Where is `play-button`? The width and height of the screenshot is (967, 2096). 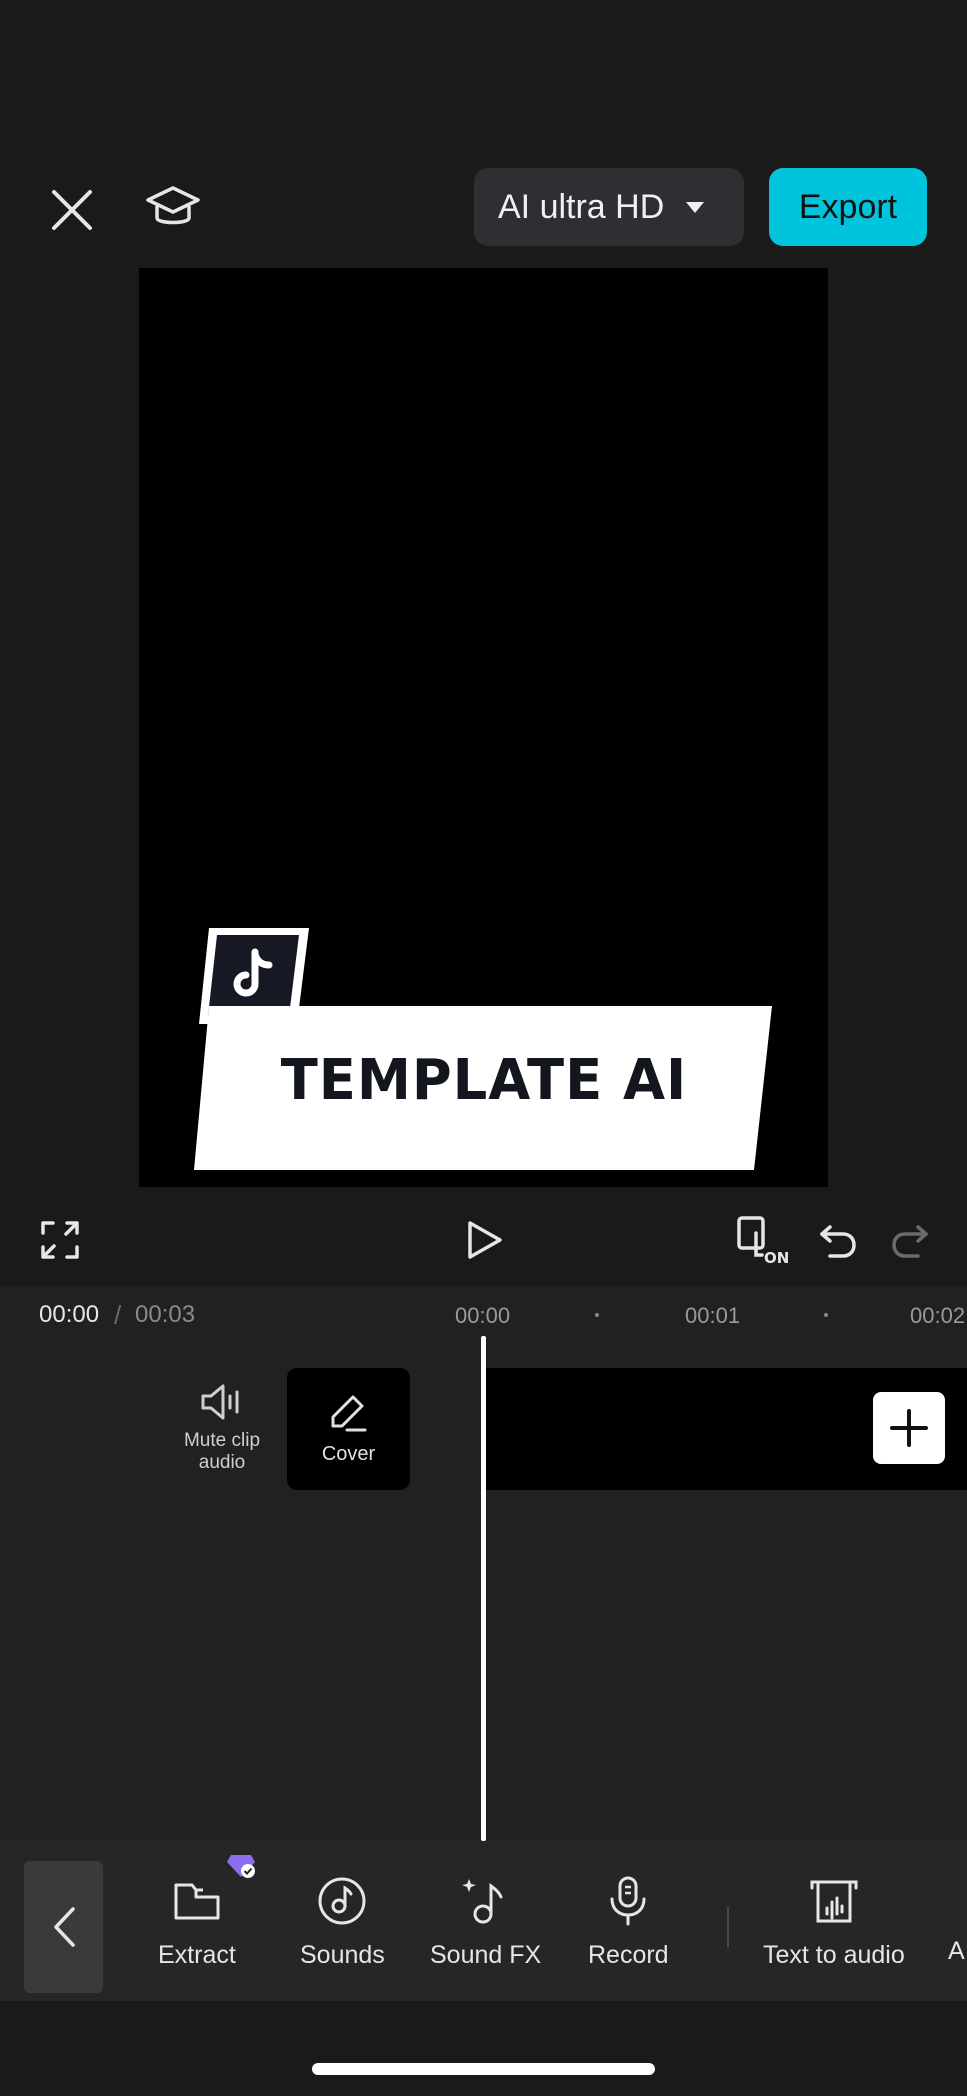
play-button is located at coordinates (484, 1240).